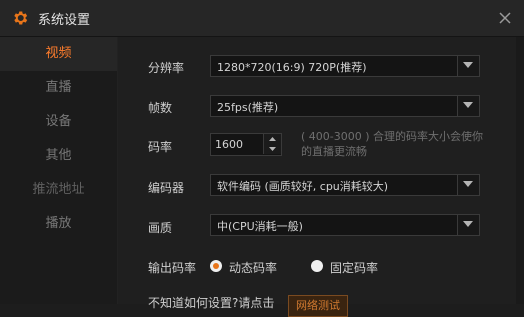 The width and height of the screenshot is (524, 317). What do you see at coordinates (58, 88) in the screenshot?
I see `sidebar-item-live: 直播` at bounding box center [58, 88].